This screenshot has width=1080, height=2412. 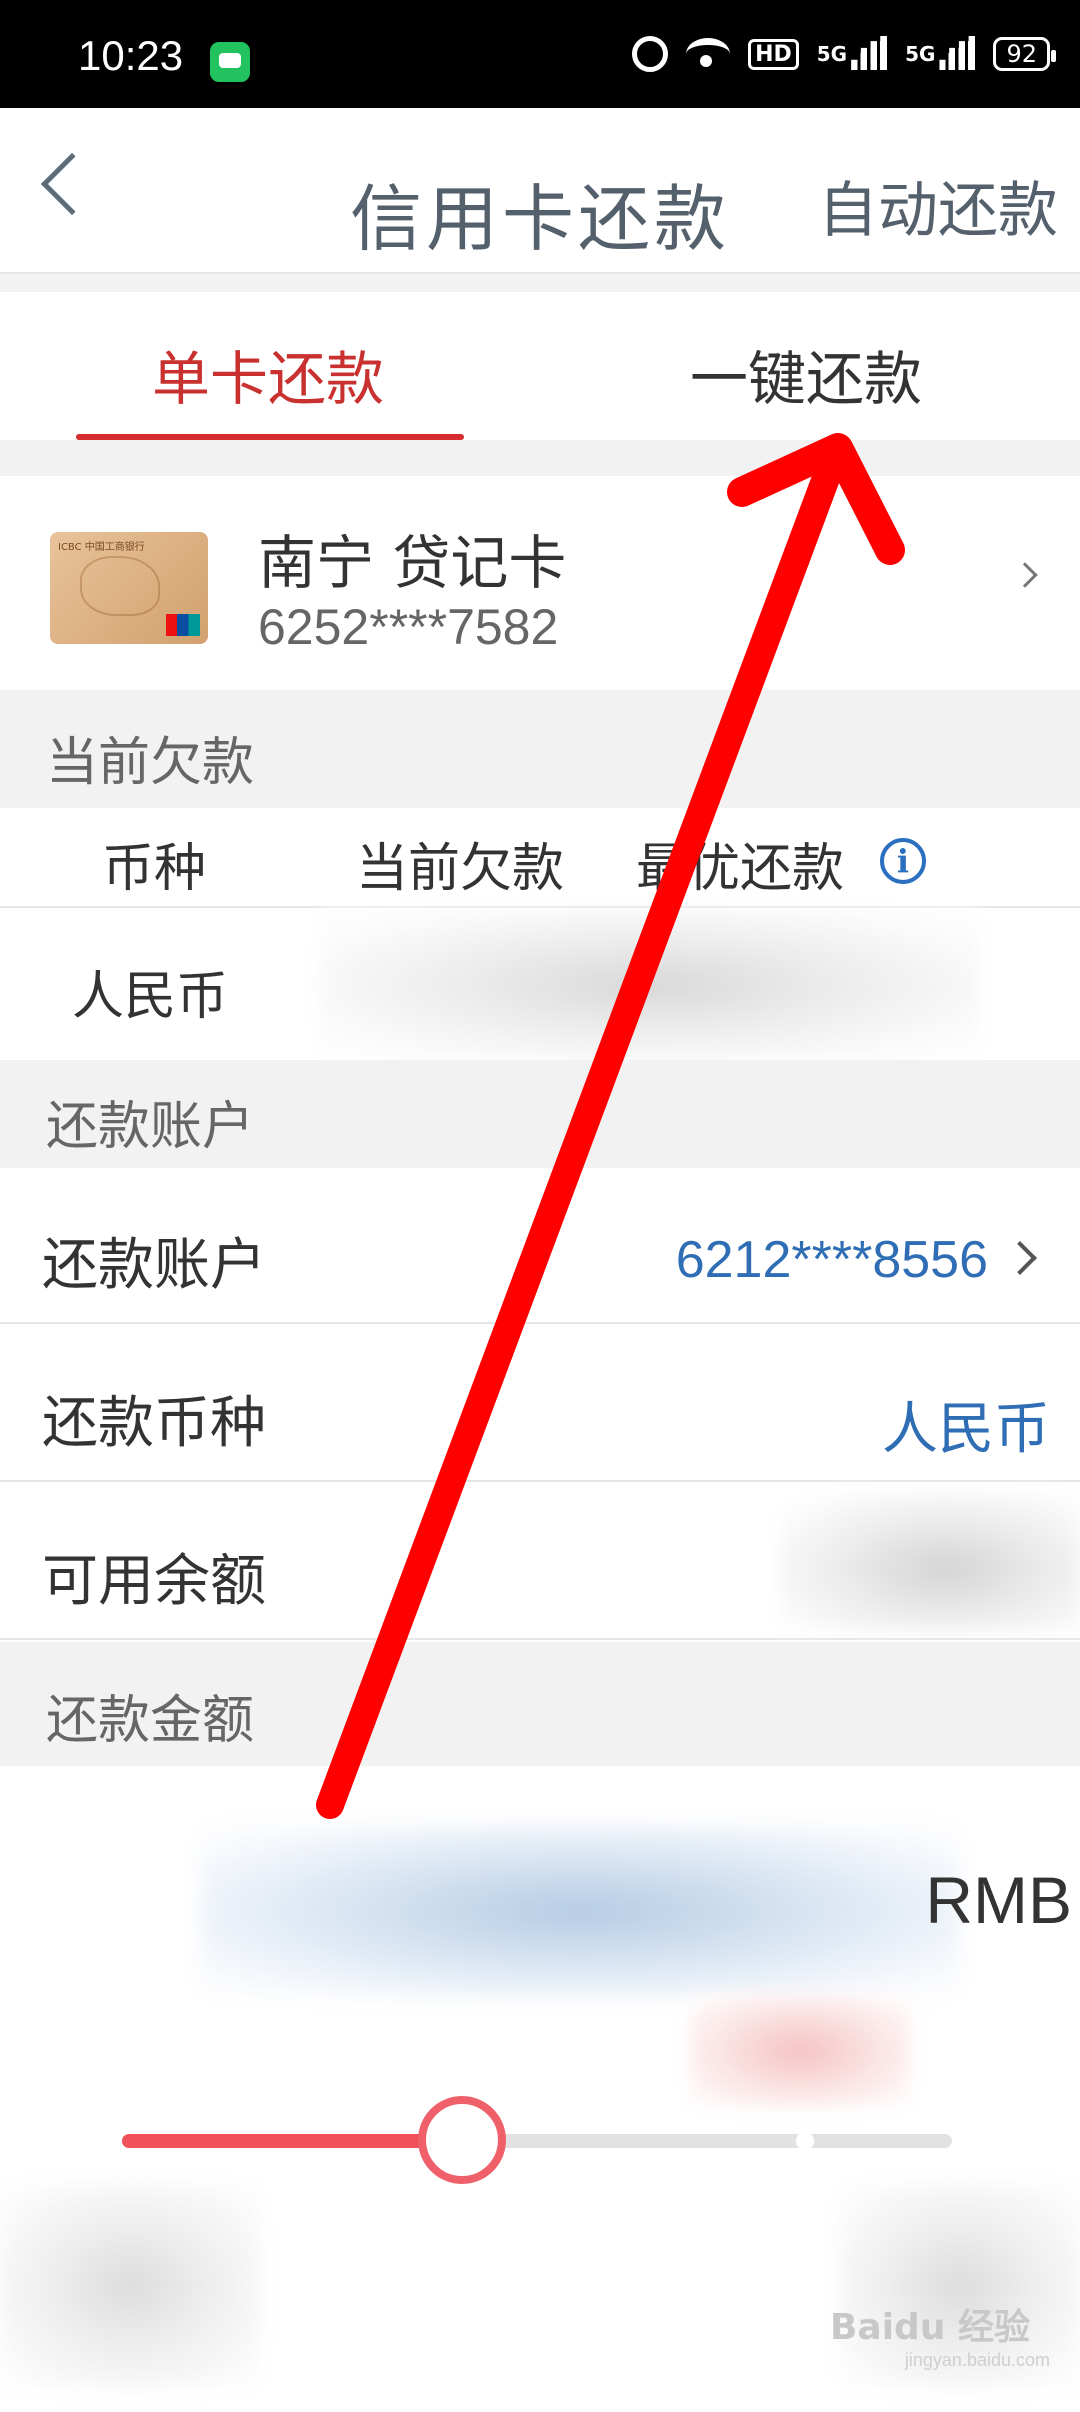 I want to click on row-currency: 人民币, so click(x=150, y=997).